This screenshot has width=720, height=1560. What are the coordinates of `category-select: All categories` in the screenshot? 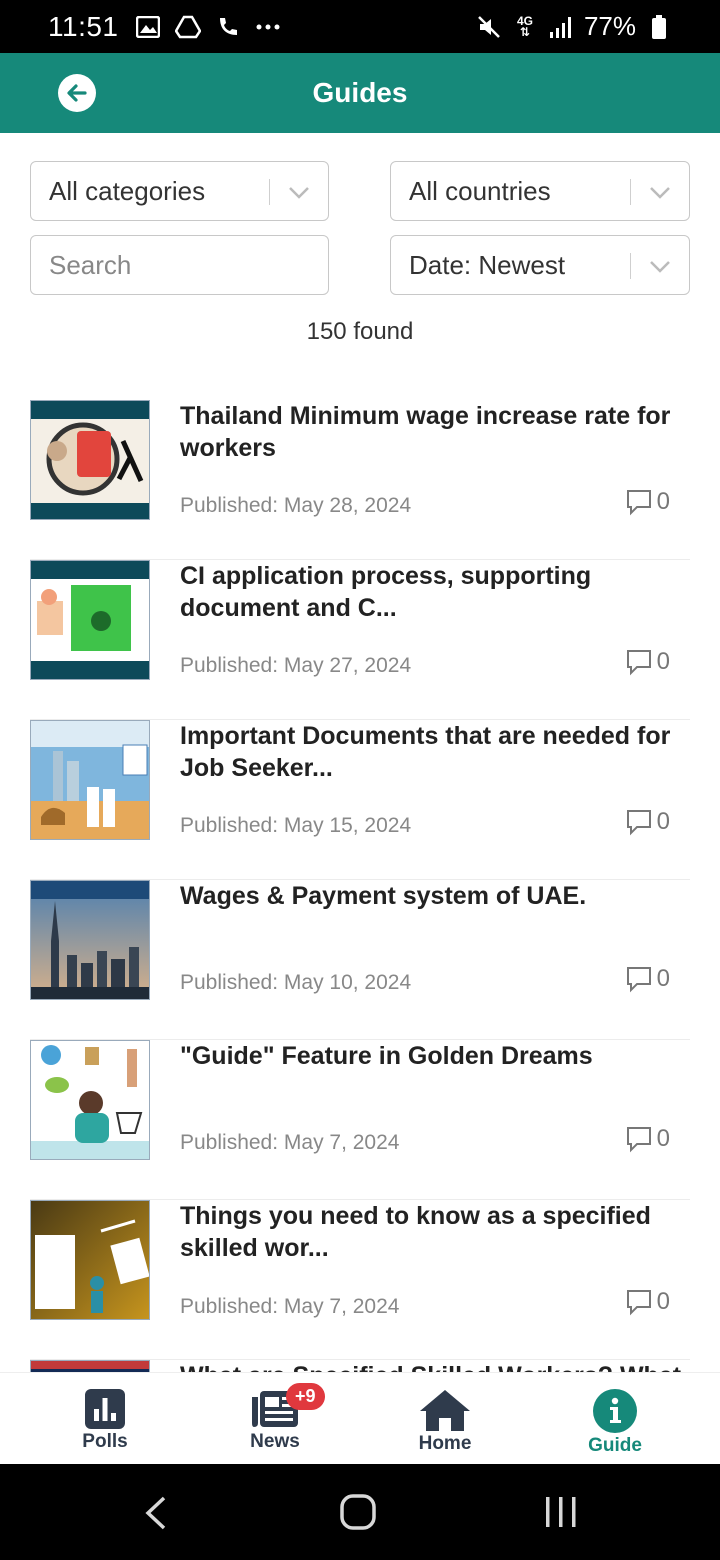 It's located at (179, 191).